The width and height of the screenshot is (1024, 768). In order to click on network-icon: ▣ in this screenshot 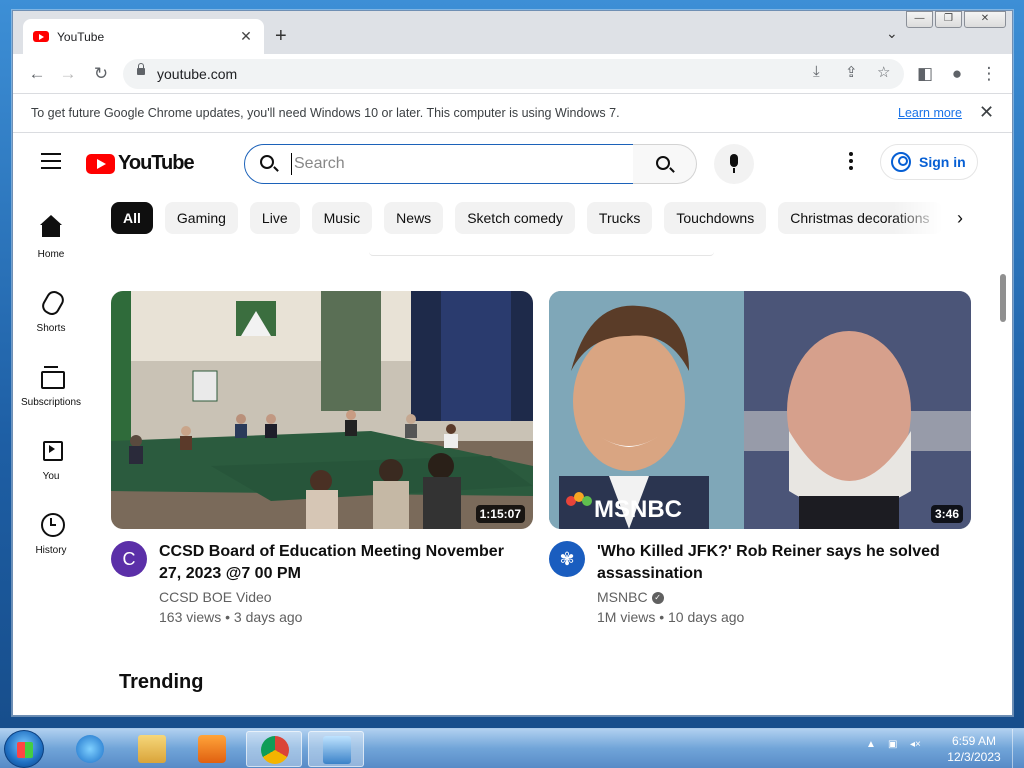, I will do `click(895, 746)`.